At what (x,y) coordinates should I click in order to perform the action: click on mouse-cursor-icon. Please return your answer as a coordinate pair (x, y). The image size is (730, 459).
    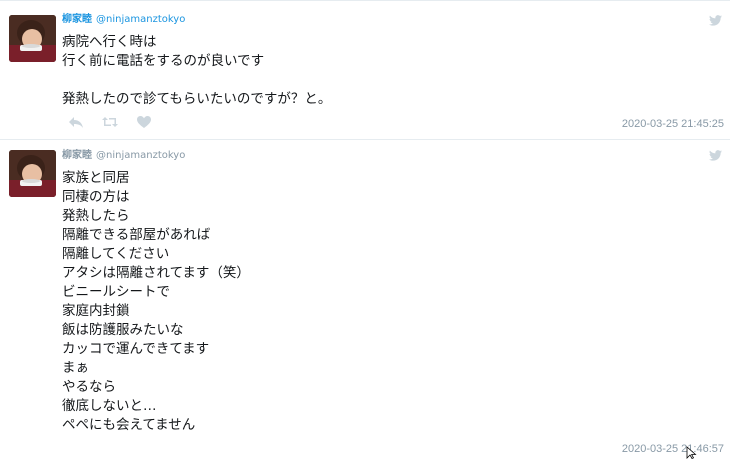
    Looking at the image, I should click on (691, 452).